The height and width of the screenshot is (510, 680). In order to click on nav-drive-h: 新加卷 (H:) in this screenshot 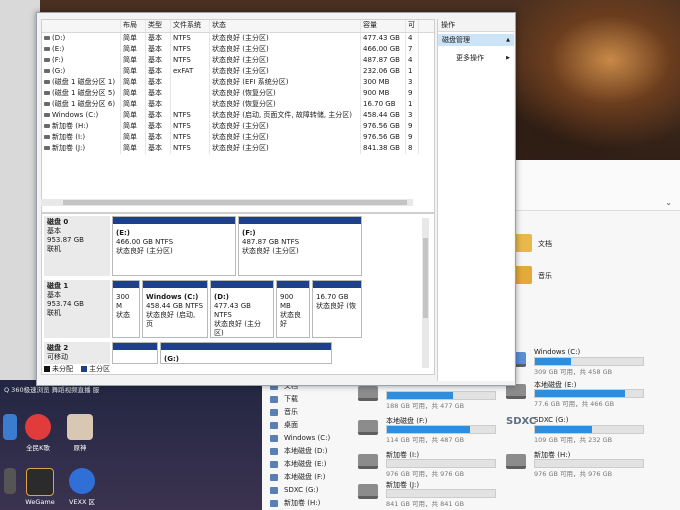, I will do `click(307, 503)`.